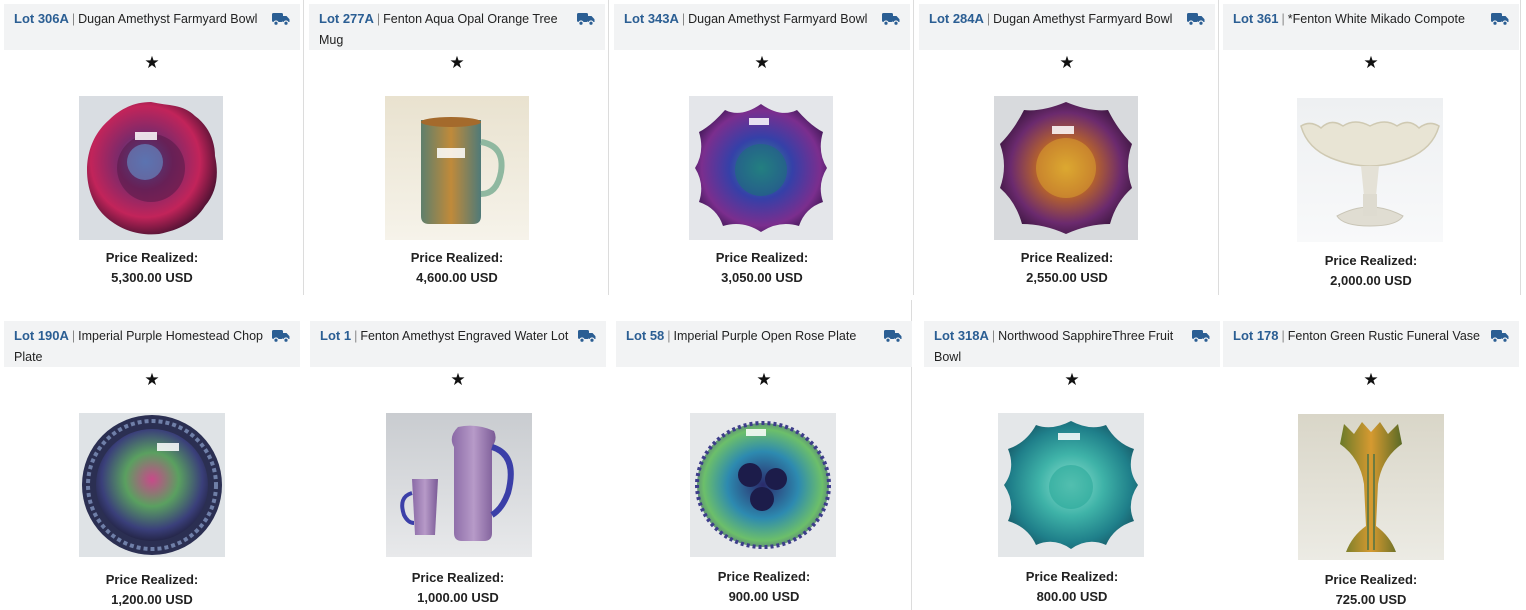  What do you see at coordinates (464, 336) in the screenshot?
I see `lot-title-link: Fenton Amethyst Engraved Water Lot` at bounding box center [464, 336].